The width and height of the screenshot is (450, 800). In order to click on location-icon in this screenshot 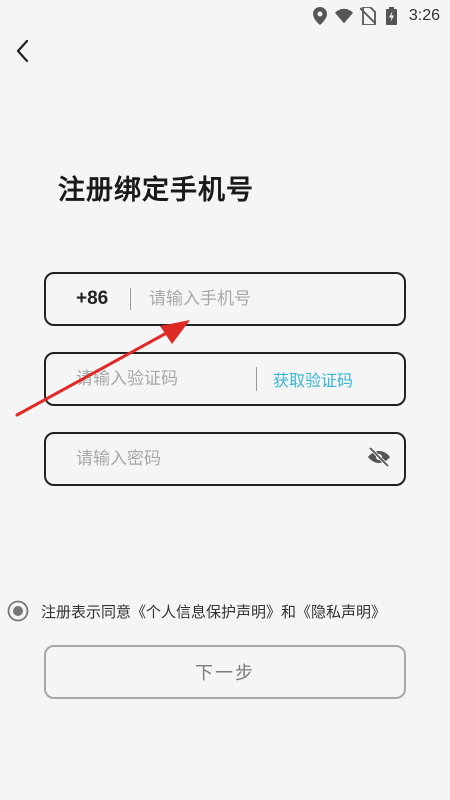, I will do `click(320, 16)`.